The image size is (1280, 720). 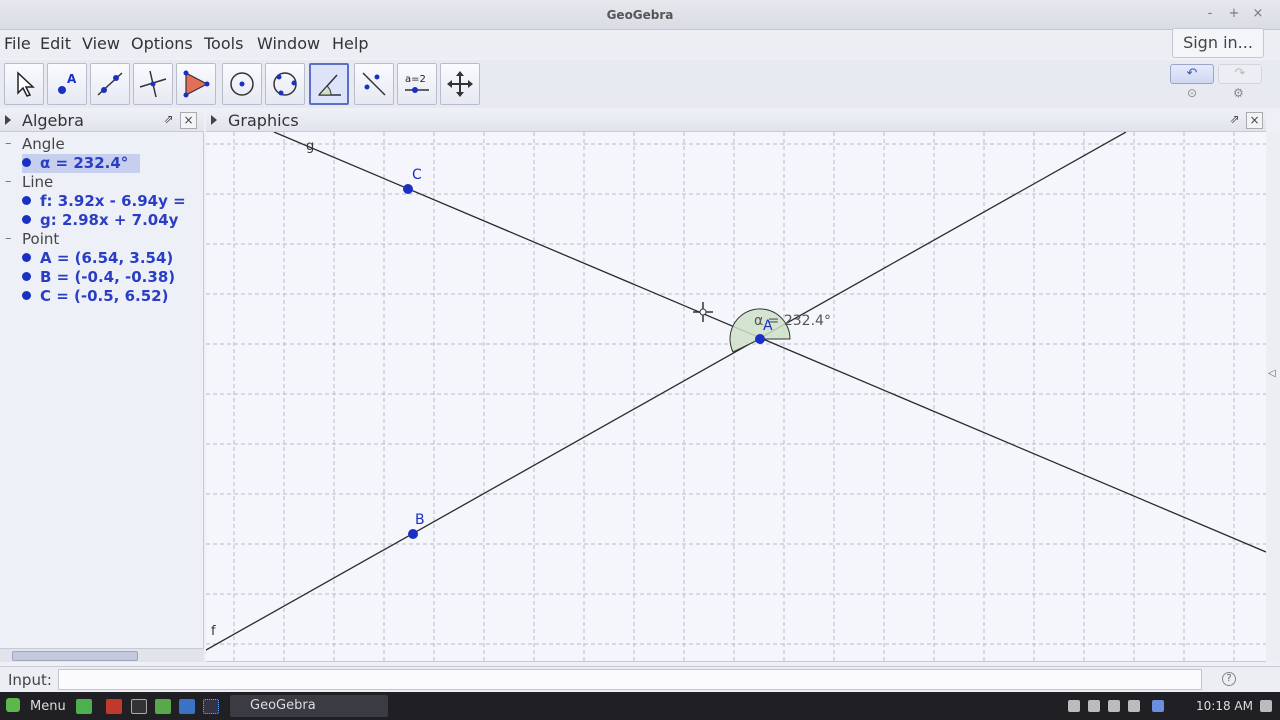 I want to click on volume-tray-icon, so click(x=1114, y=706).